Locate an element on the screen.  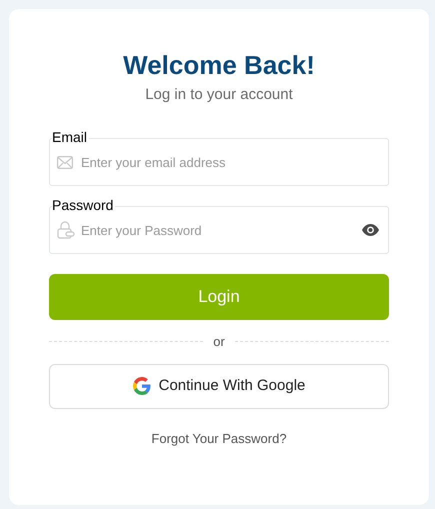
field-label: Email is located at coordinates (71, 137).